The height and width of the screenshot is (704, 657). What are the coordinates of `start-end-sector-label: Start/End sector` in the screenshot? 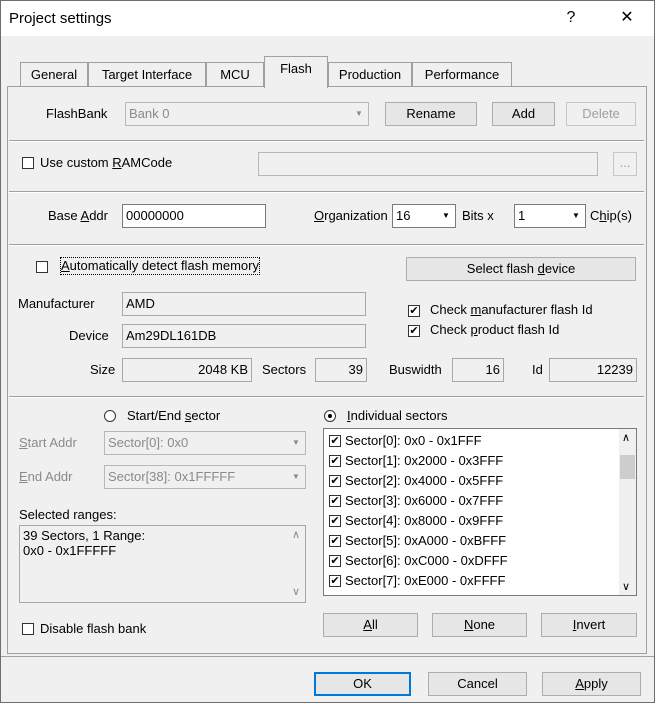 It's located at (174, 415).